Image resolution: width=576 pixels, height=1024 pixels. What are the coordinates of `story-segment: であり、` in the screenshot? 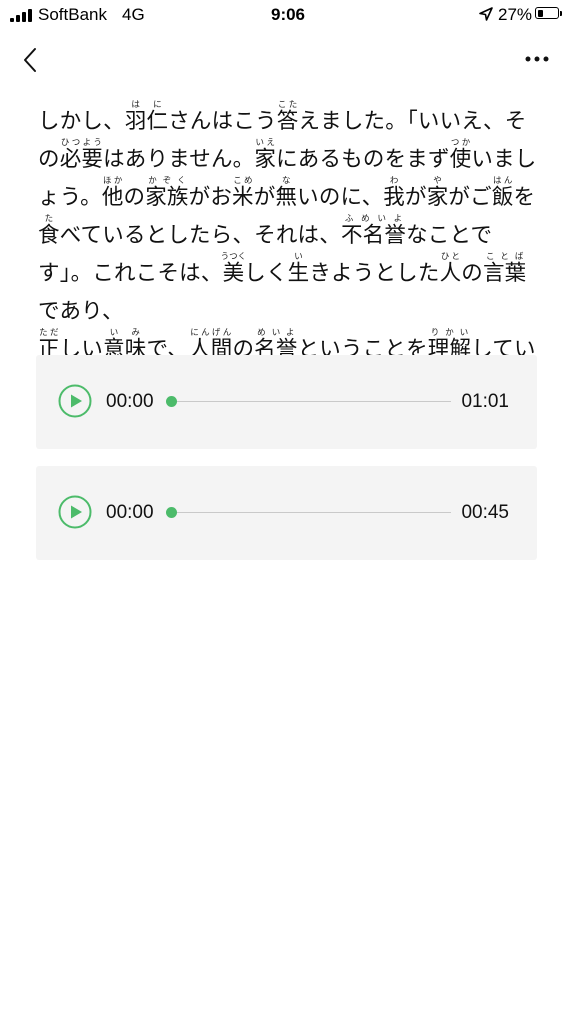 It's located at (81, 311).